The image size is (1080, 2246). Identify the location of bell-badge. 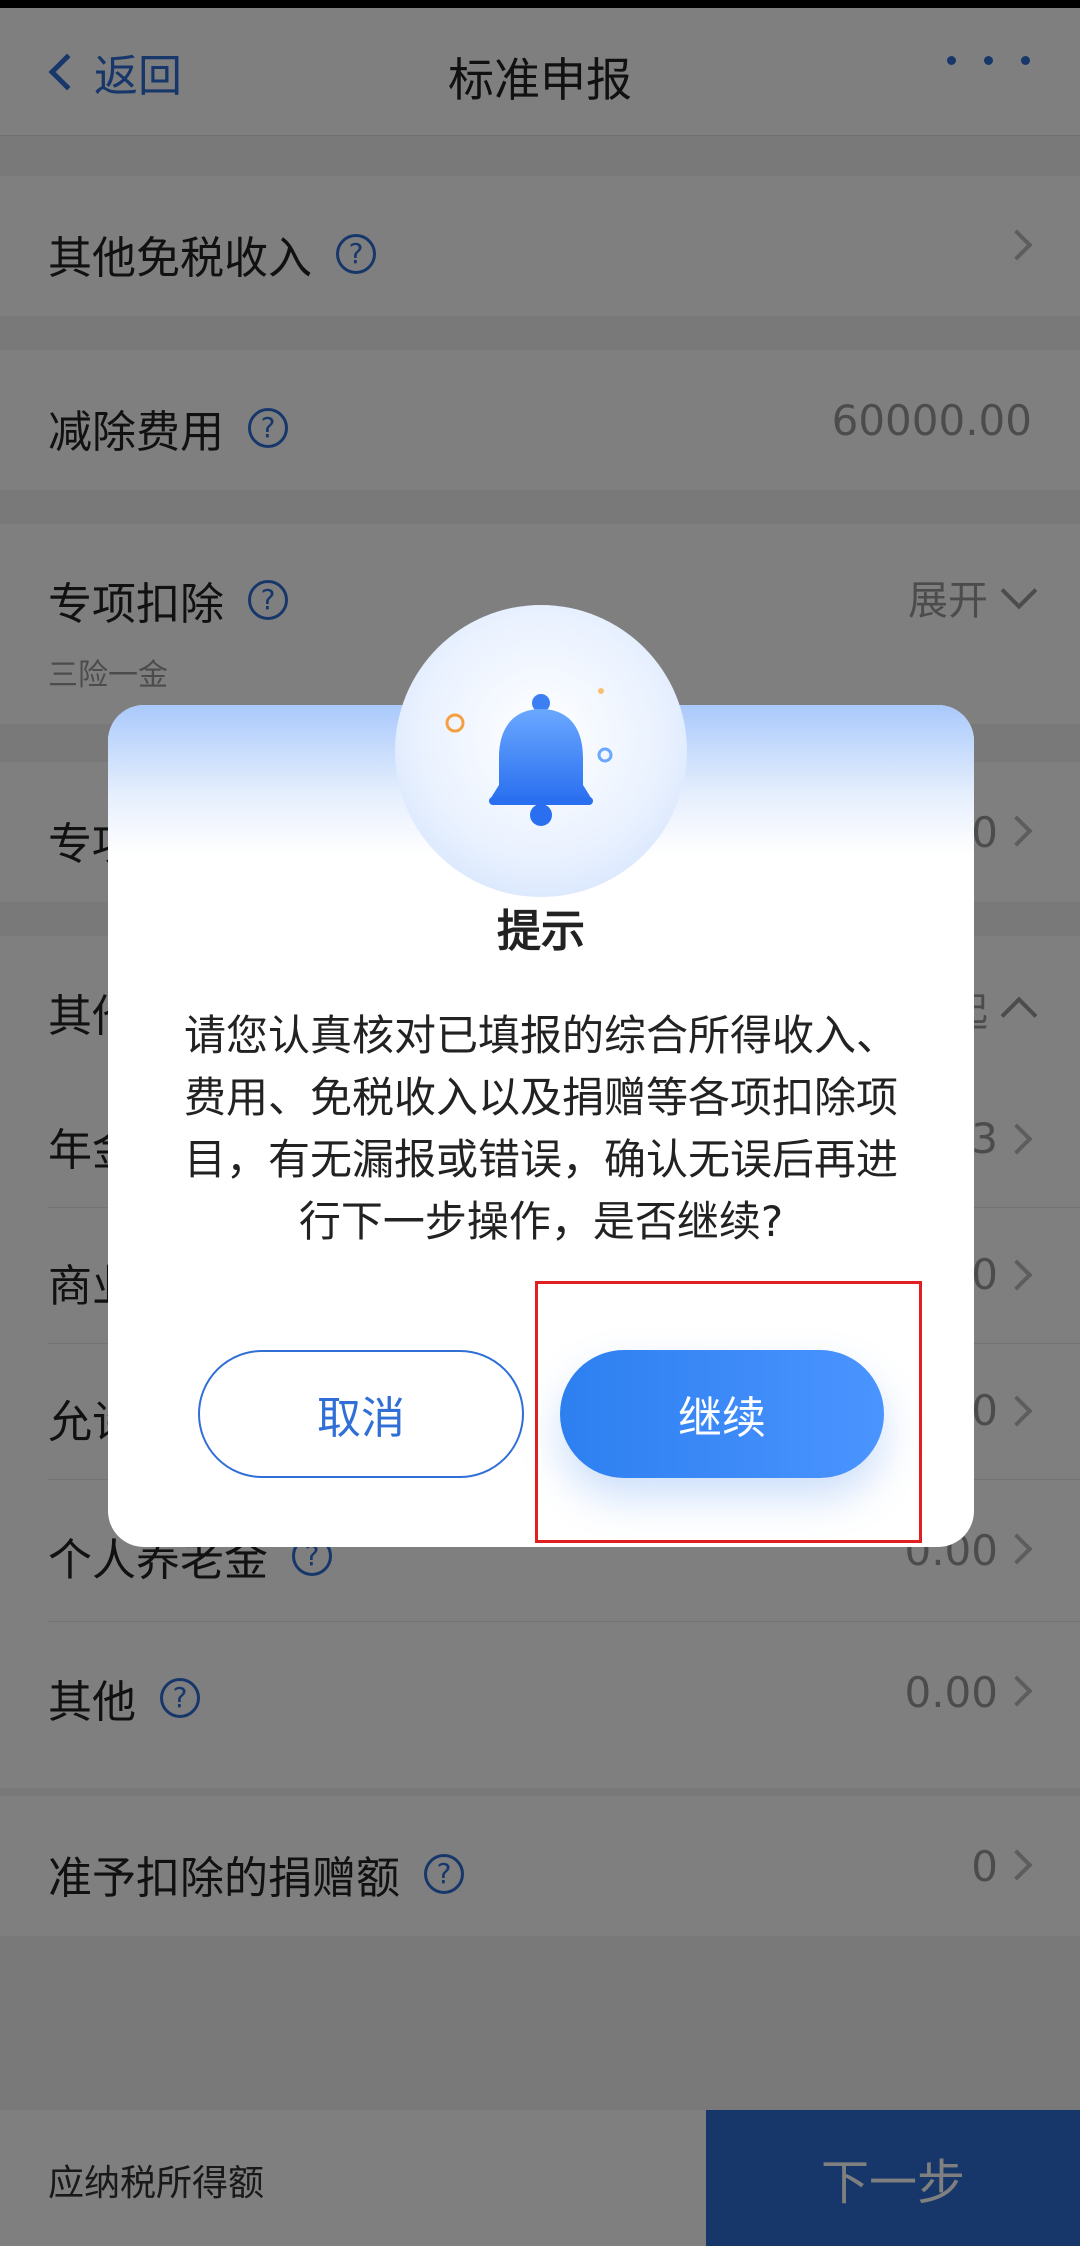
(541, 751).